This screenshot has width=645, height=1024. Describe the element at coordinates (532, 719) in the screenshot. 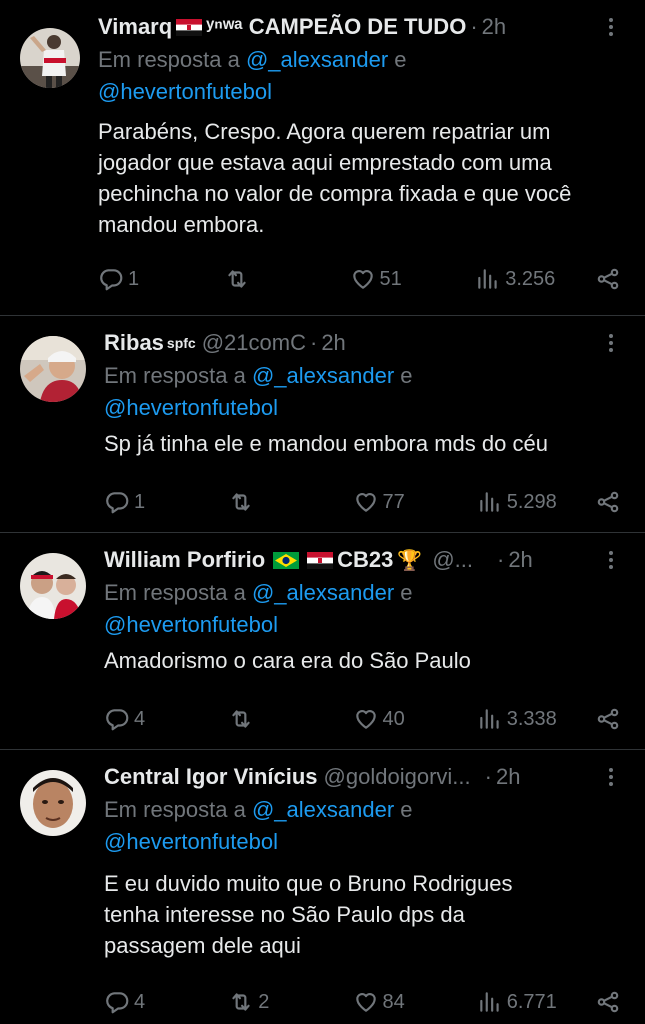

I see `views-button: 3.338` at that location.